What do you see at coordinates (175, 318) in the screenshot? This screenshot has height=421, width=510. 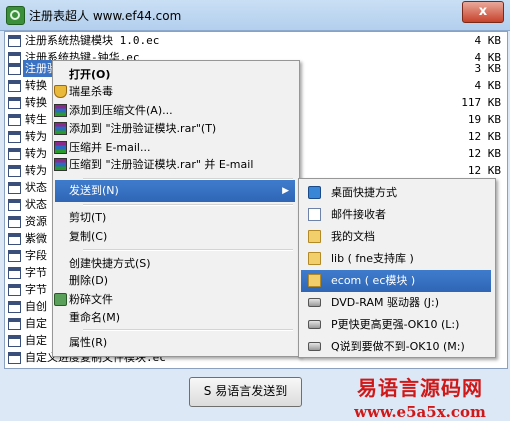 I see `menu-item-rename: 重命名(M)` at bounding box center [175, 318].